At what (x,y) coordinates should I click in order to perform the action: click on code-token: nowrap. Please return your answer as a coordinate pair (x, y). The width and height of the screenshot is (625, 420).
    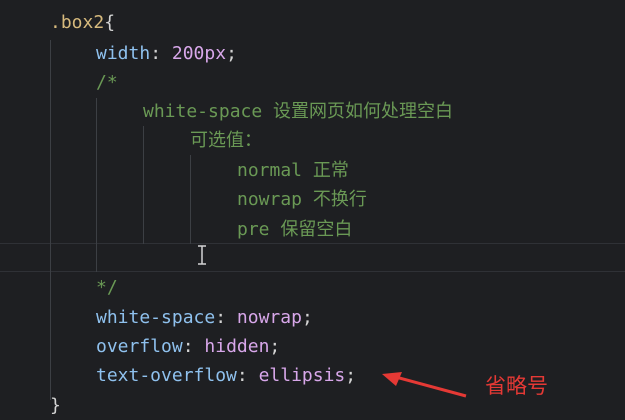
    Looking at the image, I should click on (269, 317).